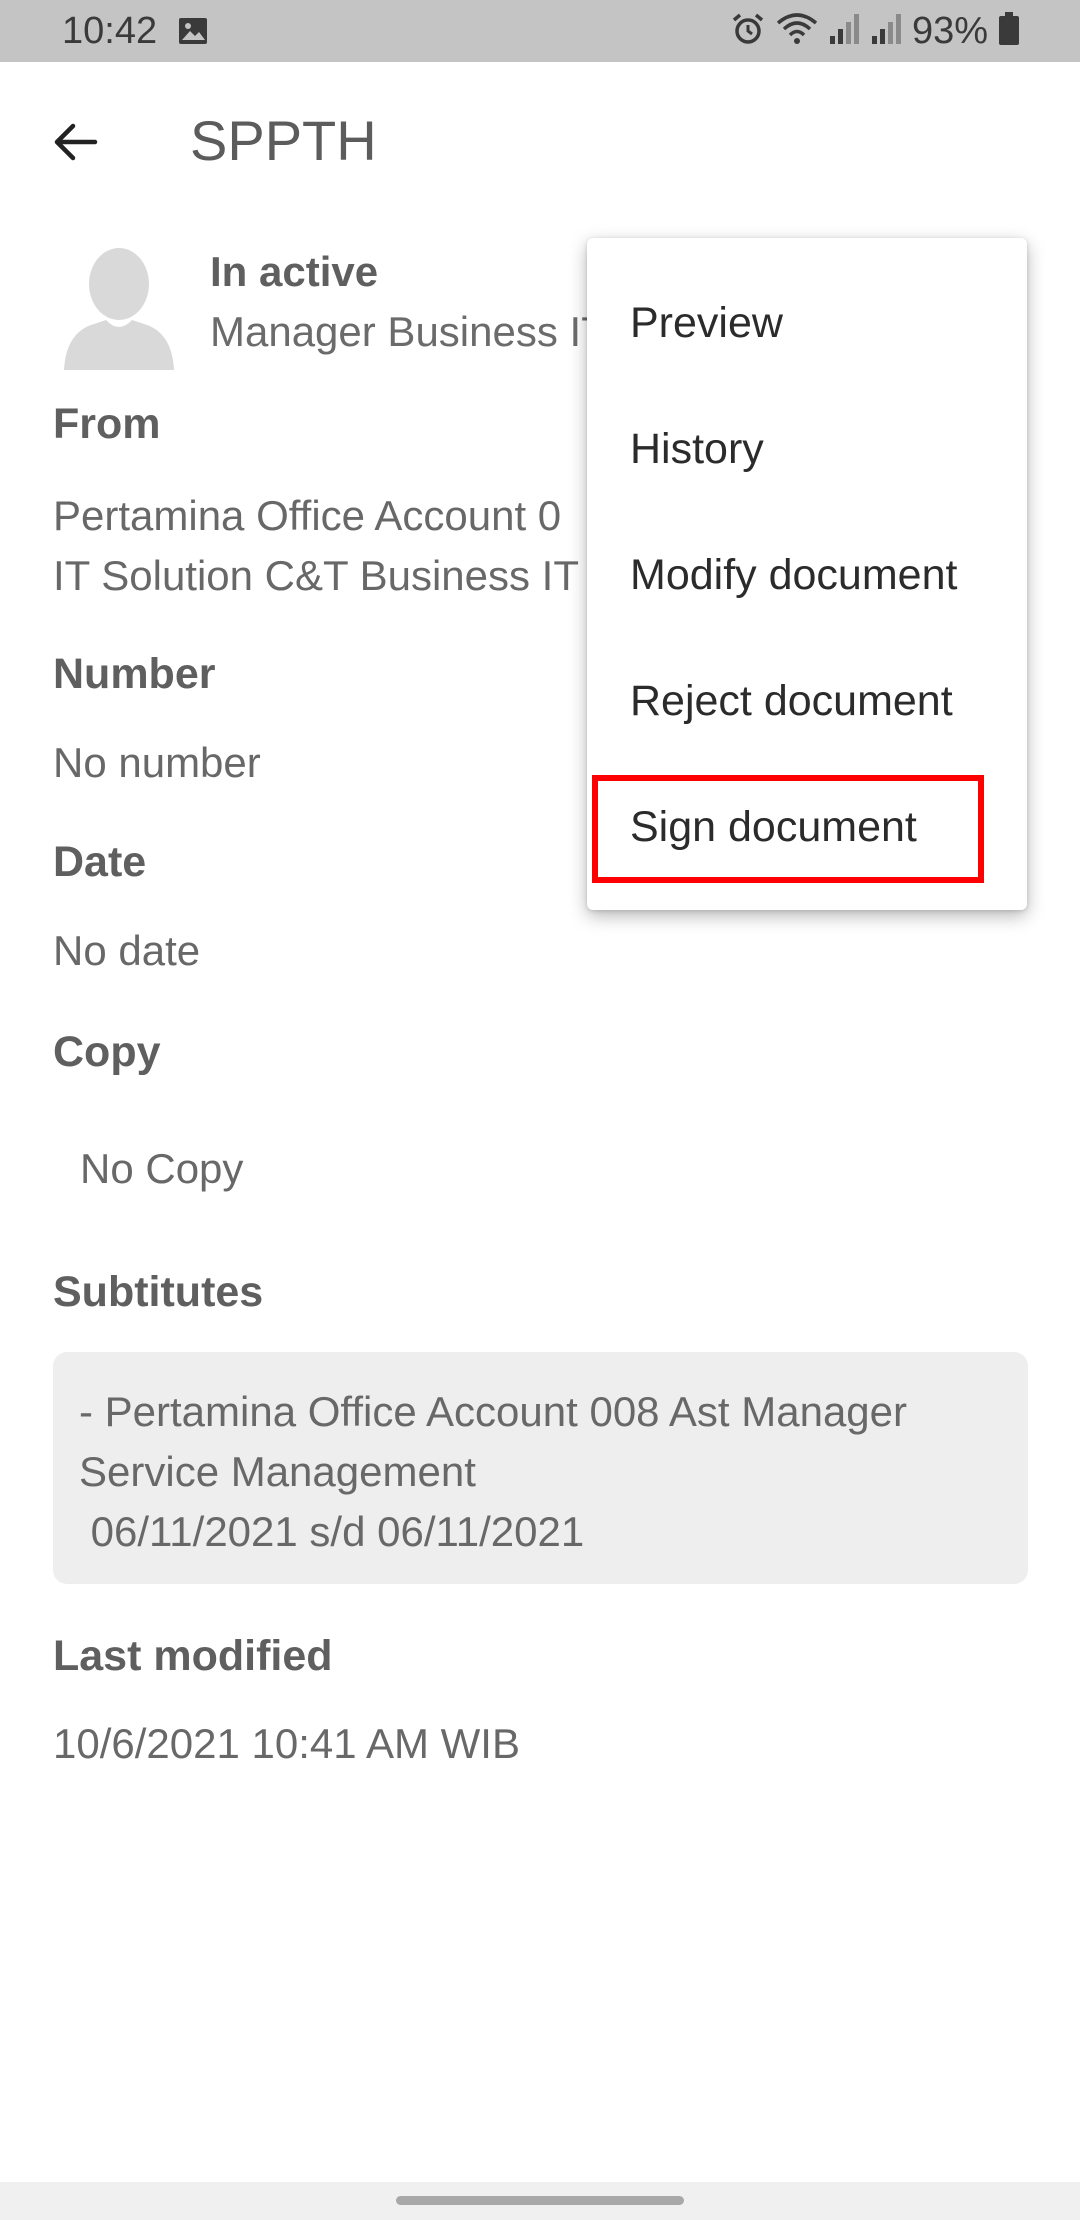  I want to click on menu-item-history: History, so click(807, 449).